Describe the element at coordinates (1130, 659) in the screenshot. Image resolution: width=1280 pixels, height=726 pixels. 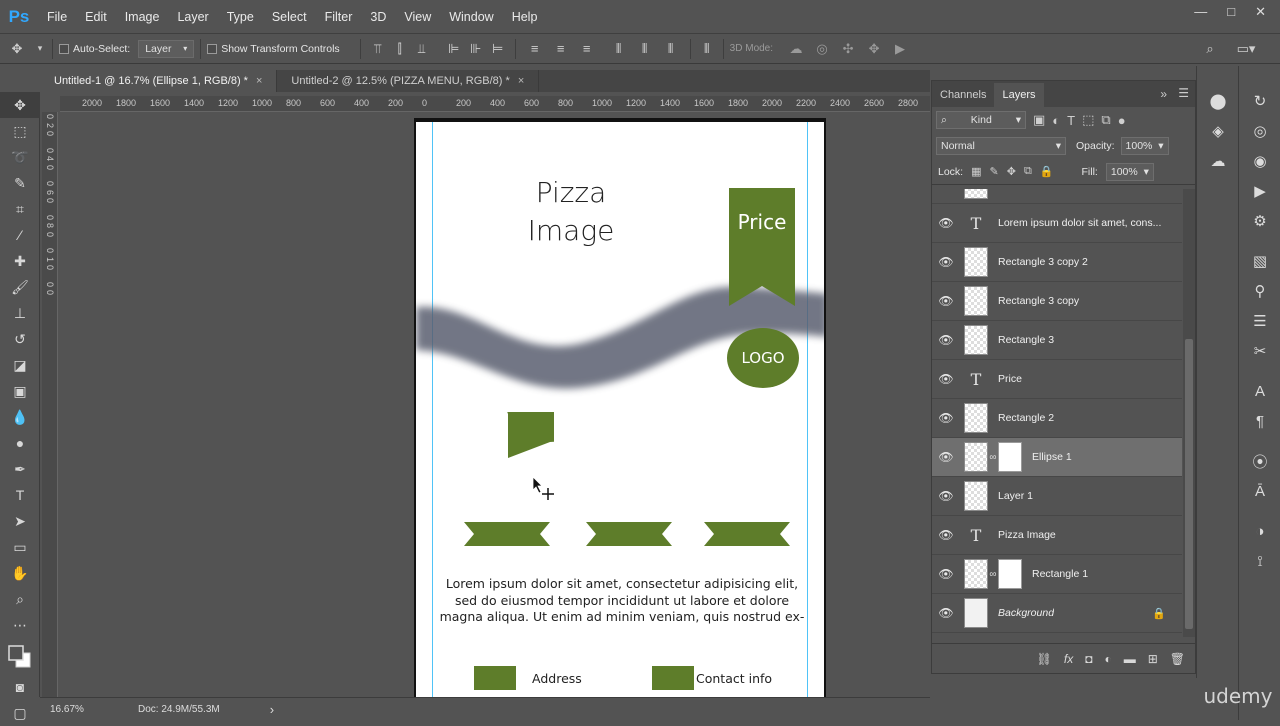
I see `new-group-icon: ▬` at that location.